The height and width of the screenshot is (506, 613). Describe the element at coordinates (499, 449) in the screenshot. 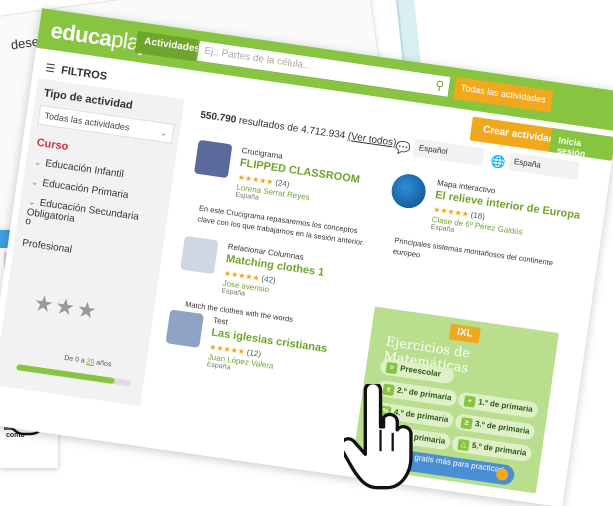

I see `ad-grade-label: 5.º de primaria` at that location.